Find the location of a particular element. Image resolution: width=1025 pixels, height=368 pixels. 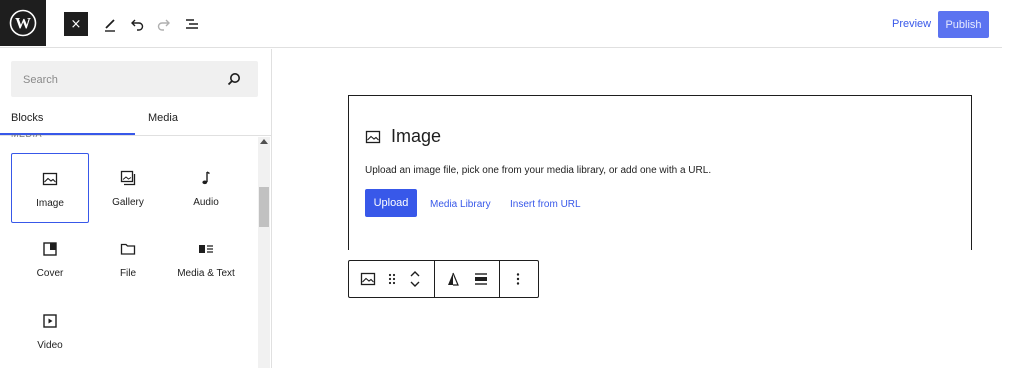

align-wide-button is located at coordinates (481, 279).